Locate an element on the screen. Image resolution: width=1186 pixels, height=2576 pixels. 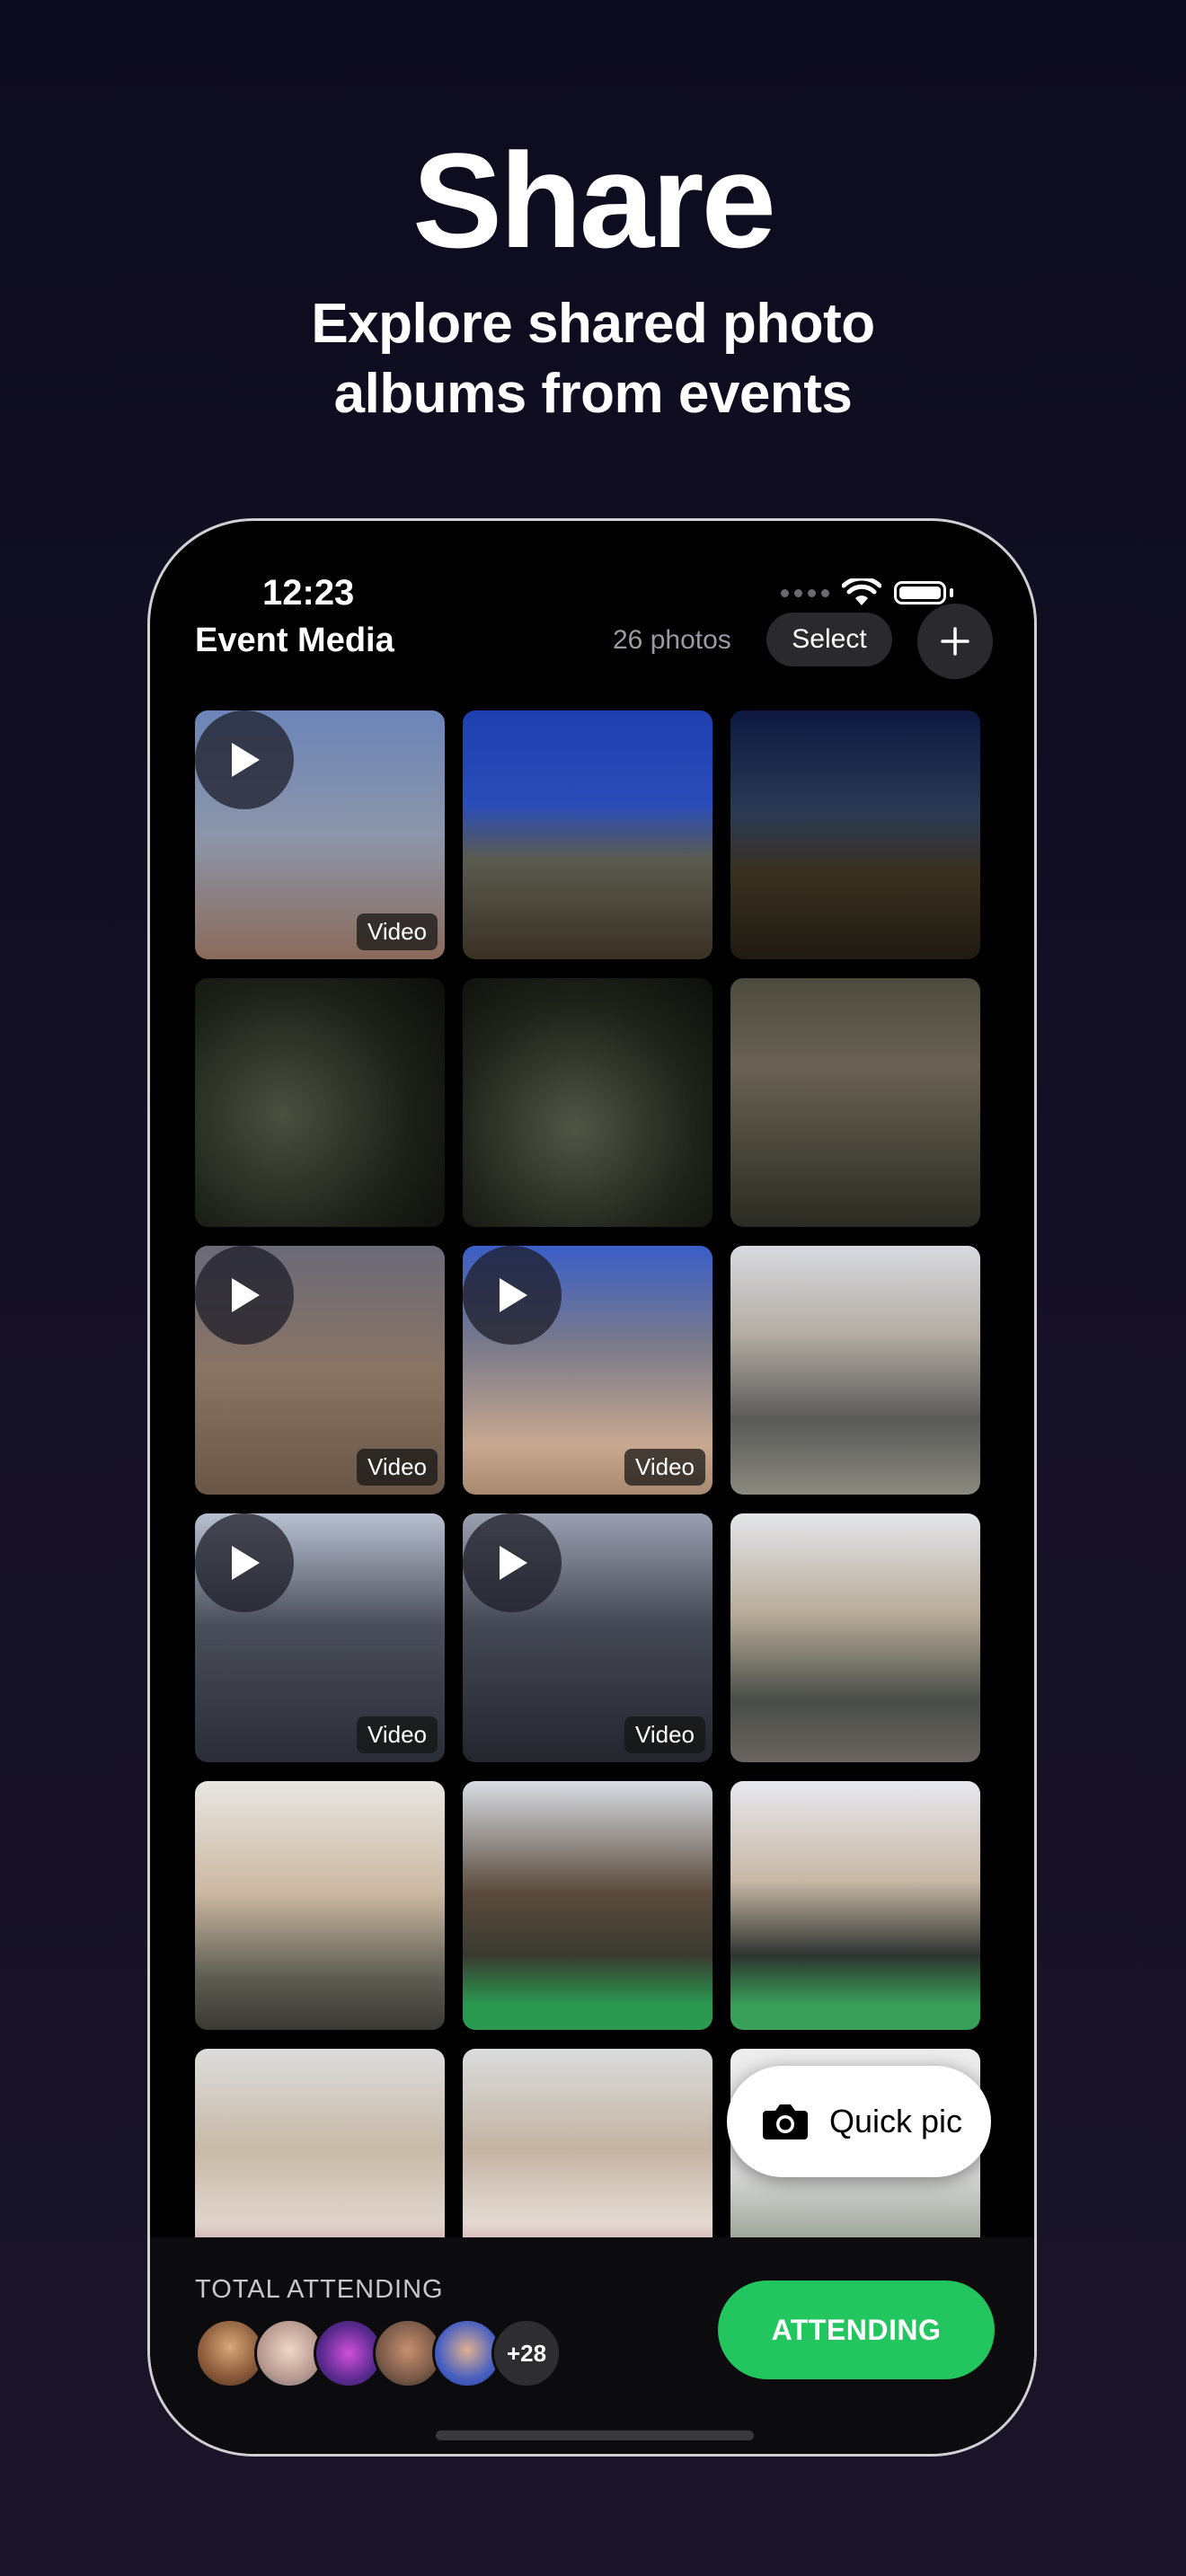
quick-pic-button: Quick pic is located at coordinates (859, 2121).